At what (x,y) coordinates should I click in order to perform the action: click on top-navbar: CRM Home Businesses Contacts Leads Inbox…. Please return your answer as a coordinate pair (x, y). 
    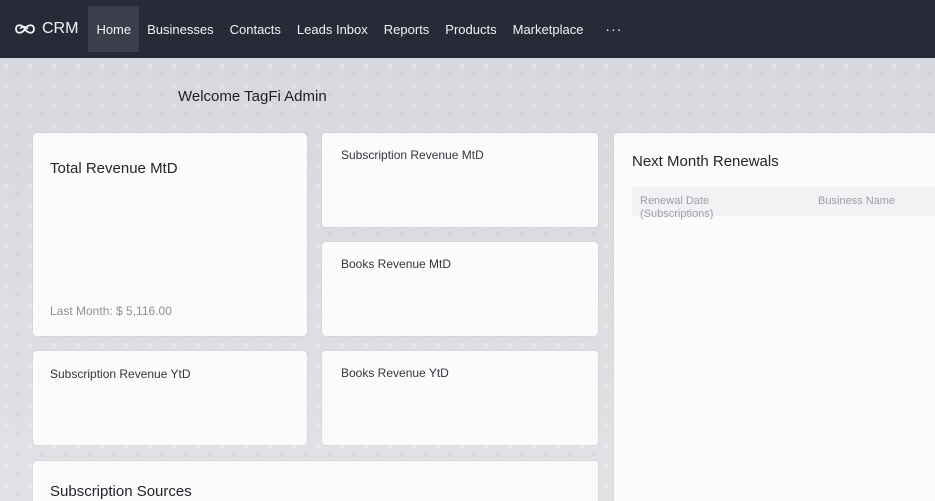
    Looking at the image, I should click on (467, 29).